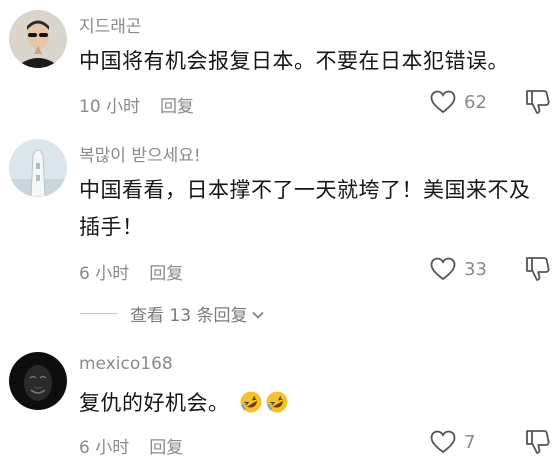 This screenshot has width=554, height=458. Describe the element at coordinates (458, 102) in the screenshot. I see `like-button: 62` at that location.